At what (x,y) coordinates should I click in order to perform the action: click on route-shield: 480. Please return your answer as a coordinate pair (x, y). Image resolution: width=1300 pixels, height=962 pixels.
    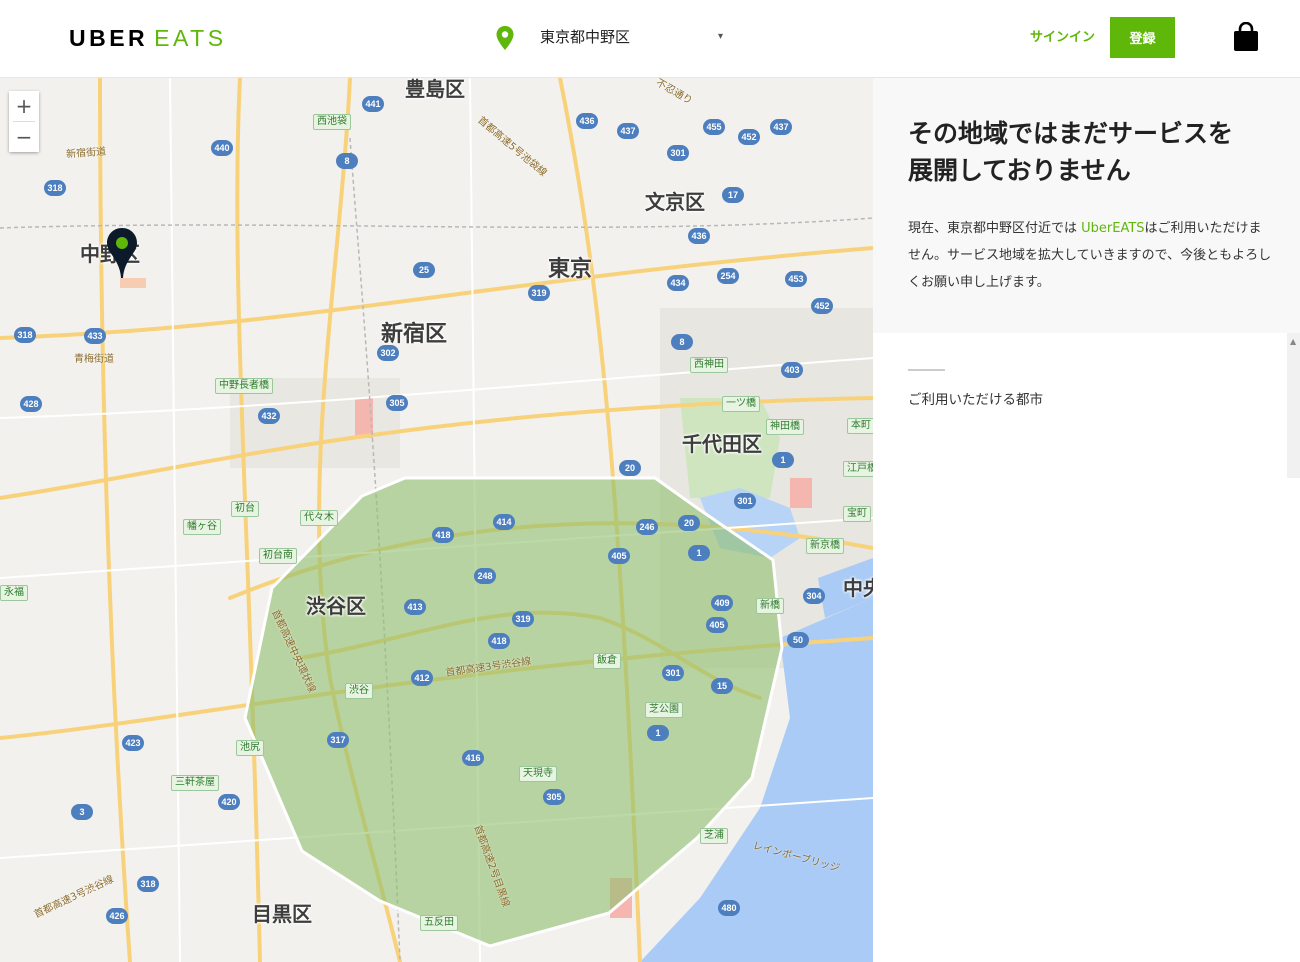
    Looking at the image, I should click on (729, 908).